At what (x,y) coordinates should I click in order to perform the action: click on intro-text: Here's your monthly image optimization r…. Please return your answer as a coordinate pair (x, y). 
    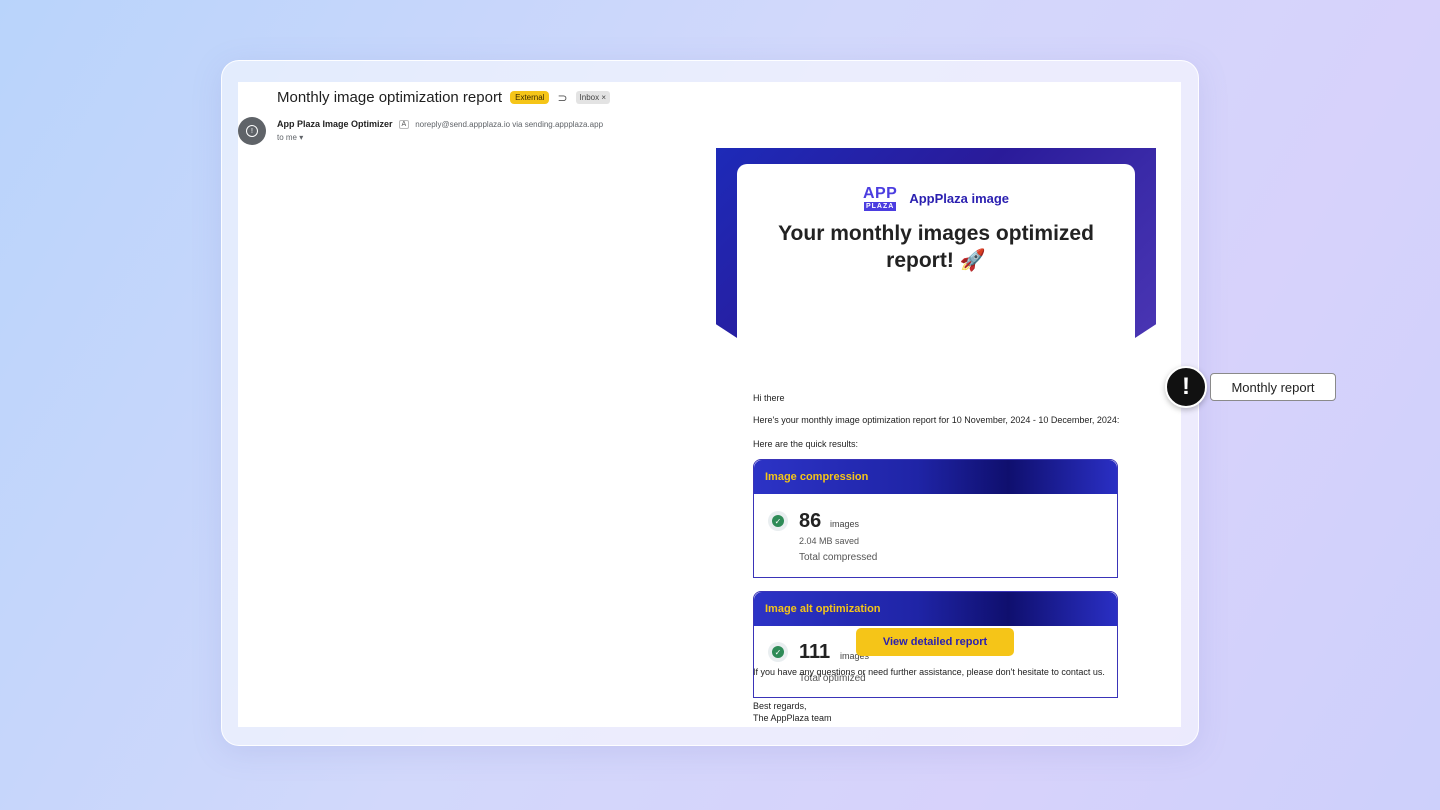
    Looking at the image, I should click on (936, 420).